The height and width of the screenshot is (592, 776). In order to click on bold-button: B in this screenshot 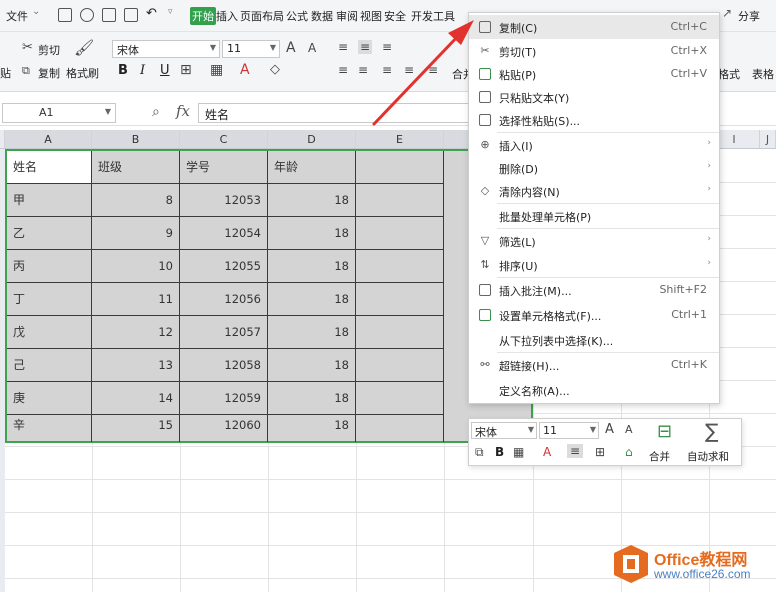, I will do `click(123, 70)`.